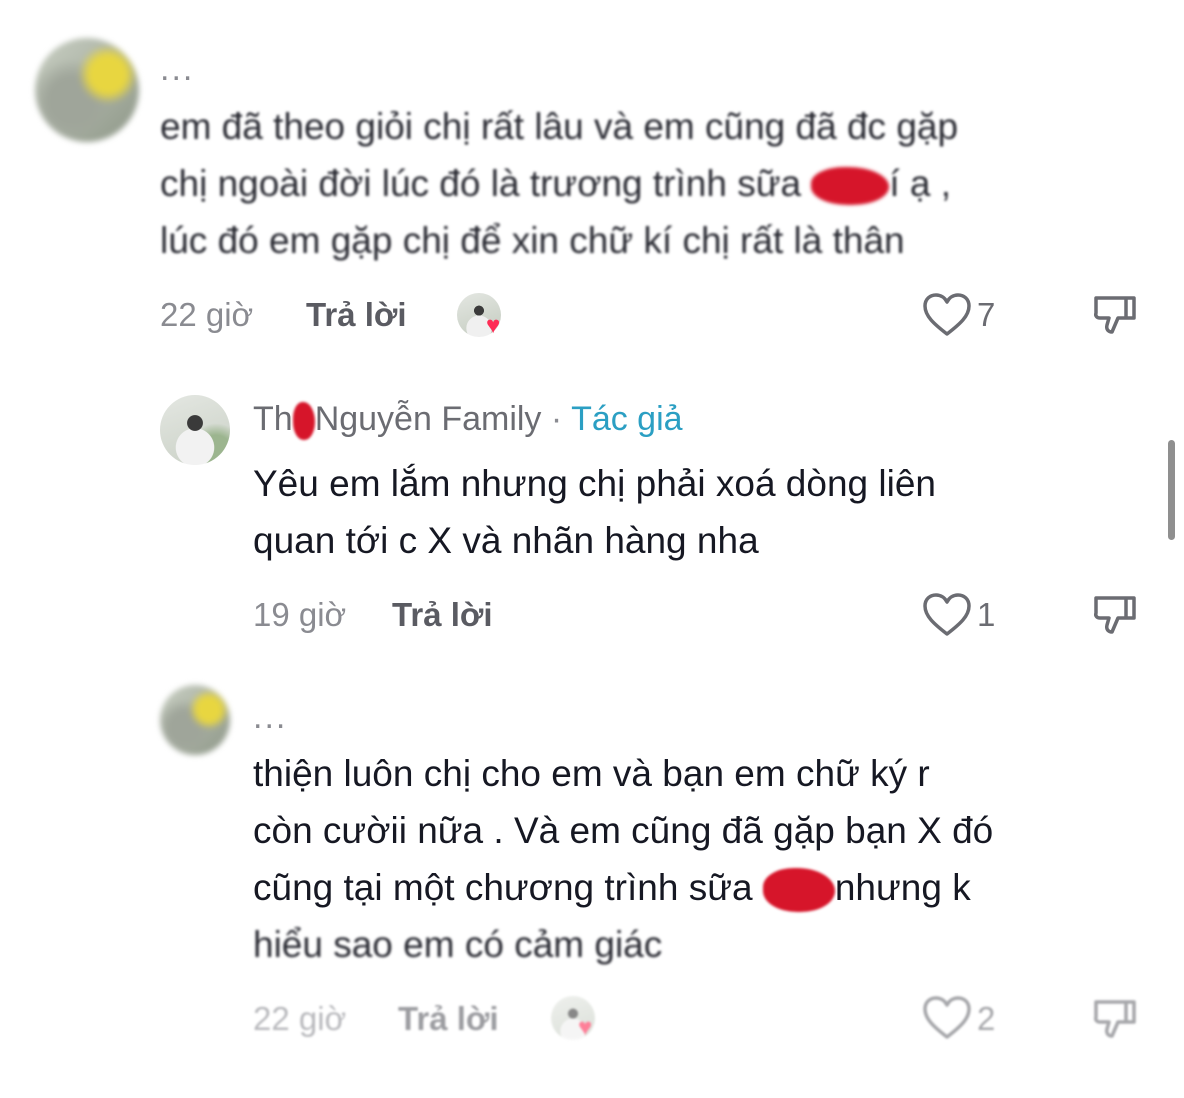 The image size is (1184, 1098). Describe the element at coordinates (468, 420) in the screenshot. I see `author-username: Th Nguyễn Family · Tác giả` at that location.